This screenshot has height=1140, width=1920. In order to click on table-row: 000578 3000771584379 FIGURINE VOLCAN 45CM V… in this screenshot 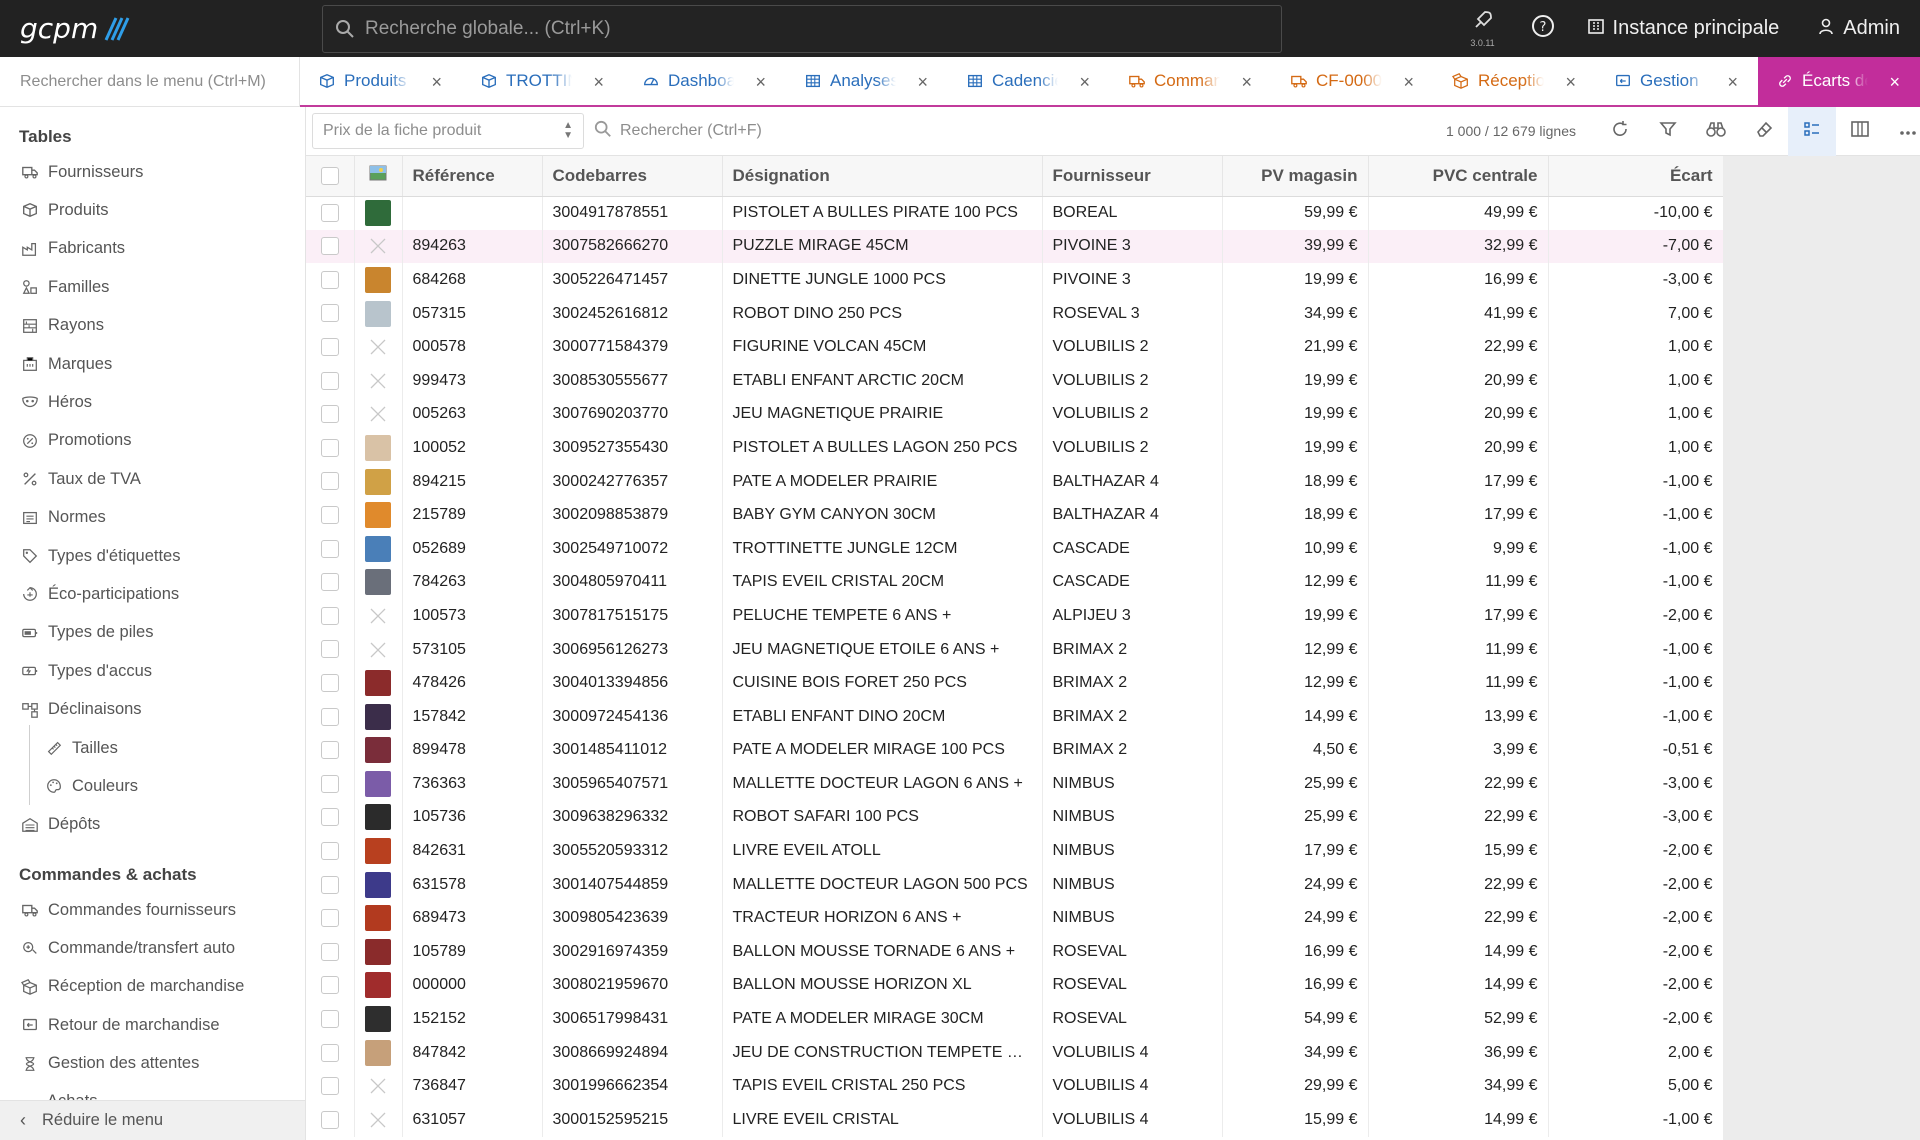, I will do `click(1014, 347)`.